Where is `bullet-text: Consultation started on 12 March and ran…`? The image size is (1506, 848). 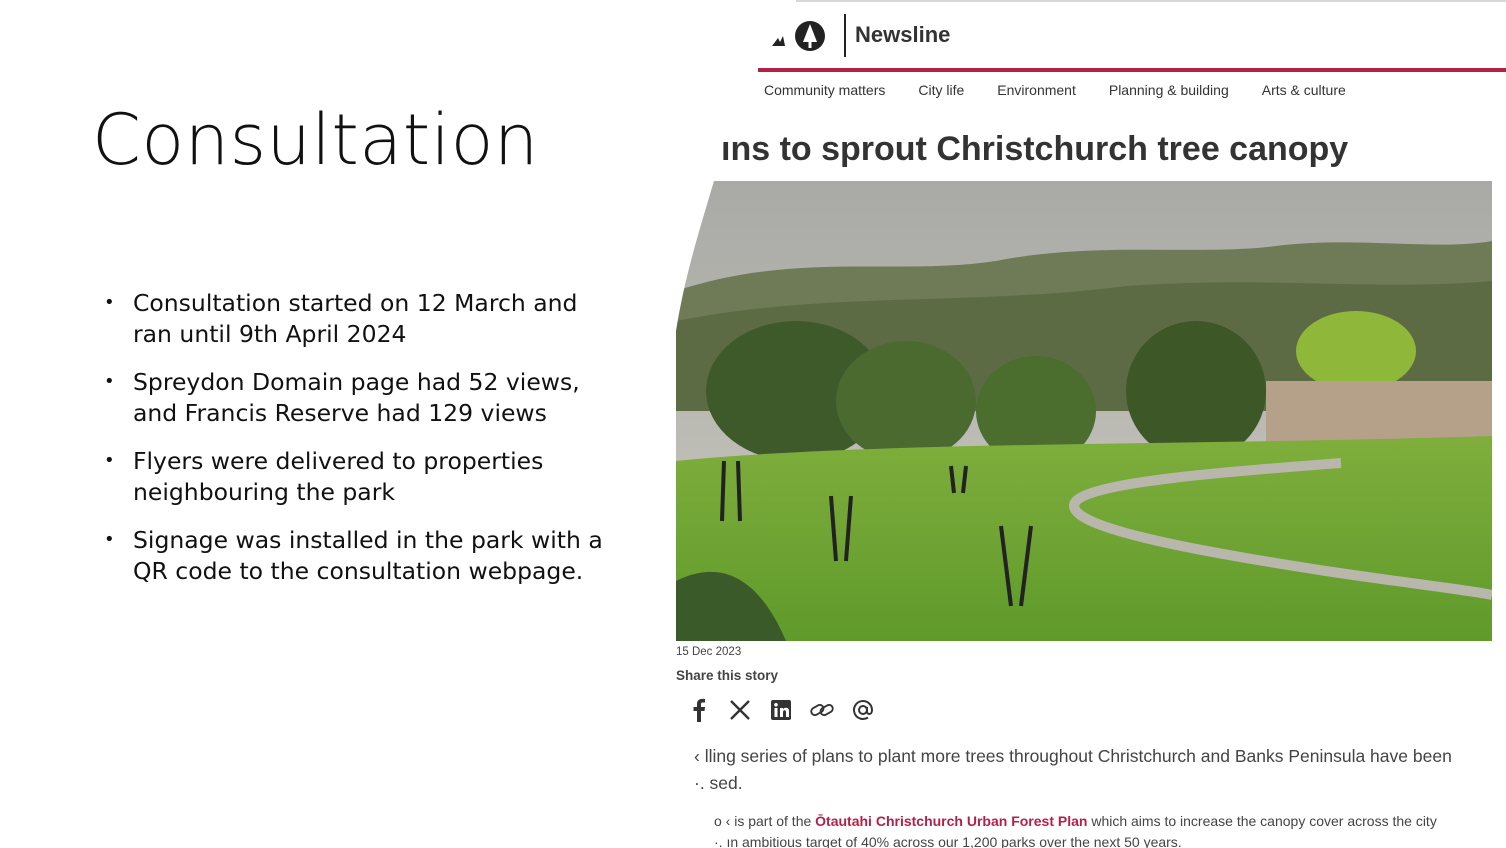 bullet-text: Consultation started on 12 March and ran… is located at coordinates (355, 318).